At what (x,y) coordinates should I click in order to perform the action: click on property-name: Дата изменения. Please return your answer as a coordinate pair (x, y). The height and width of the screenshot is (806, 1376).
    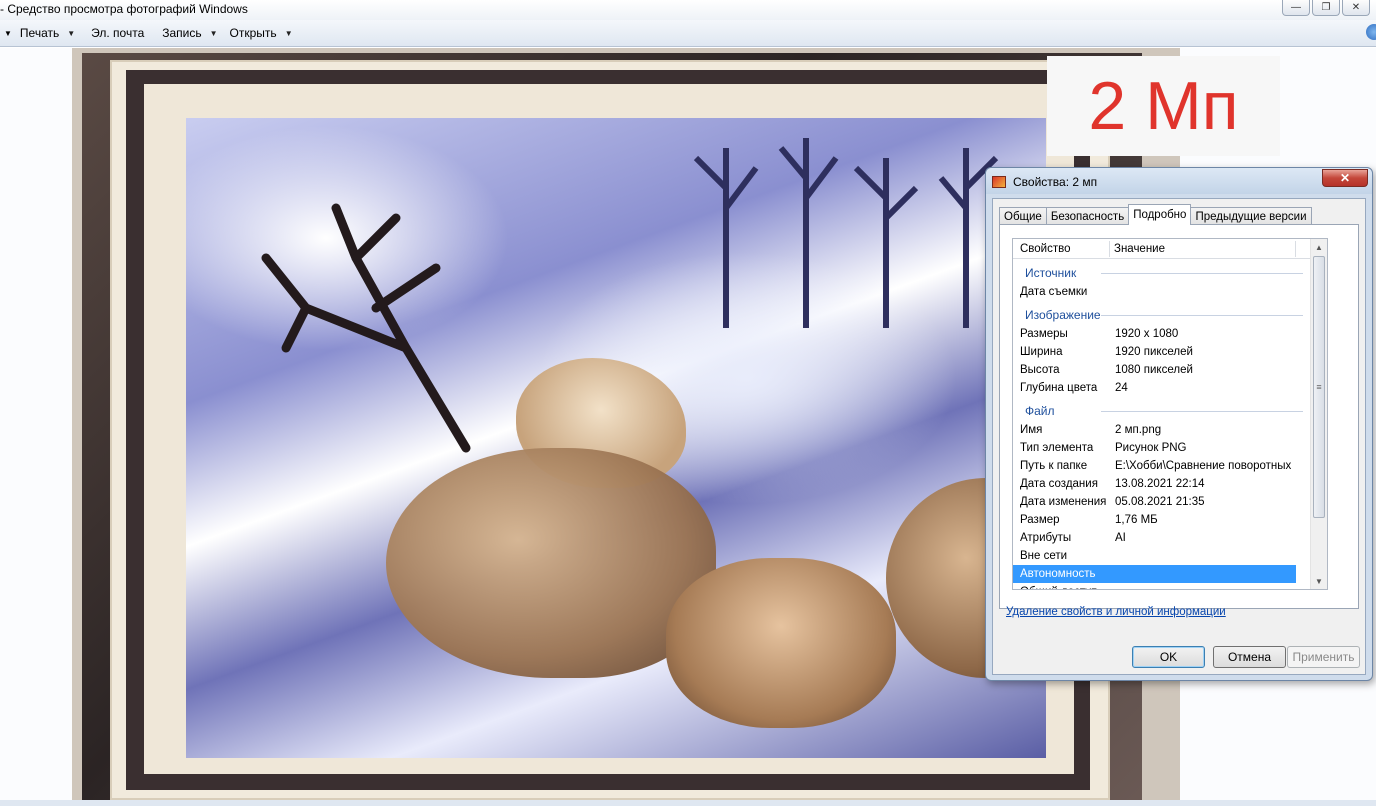
    Looking at the image, I should click on (1063, 502).